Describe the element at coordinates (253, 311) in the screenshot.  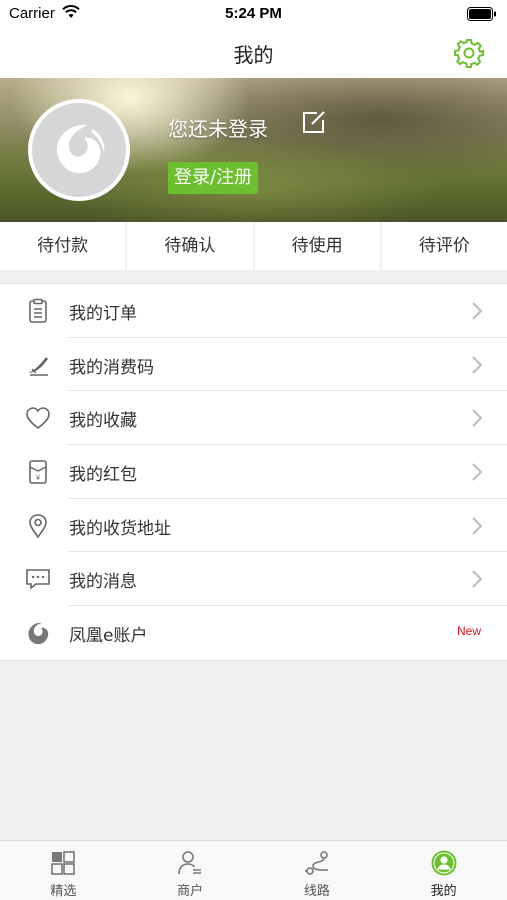
I see `menu-item-orders: 我的订单` at that location.